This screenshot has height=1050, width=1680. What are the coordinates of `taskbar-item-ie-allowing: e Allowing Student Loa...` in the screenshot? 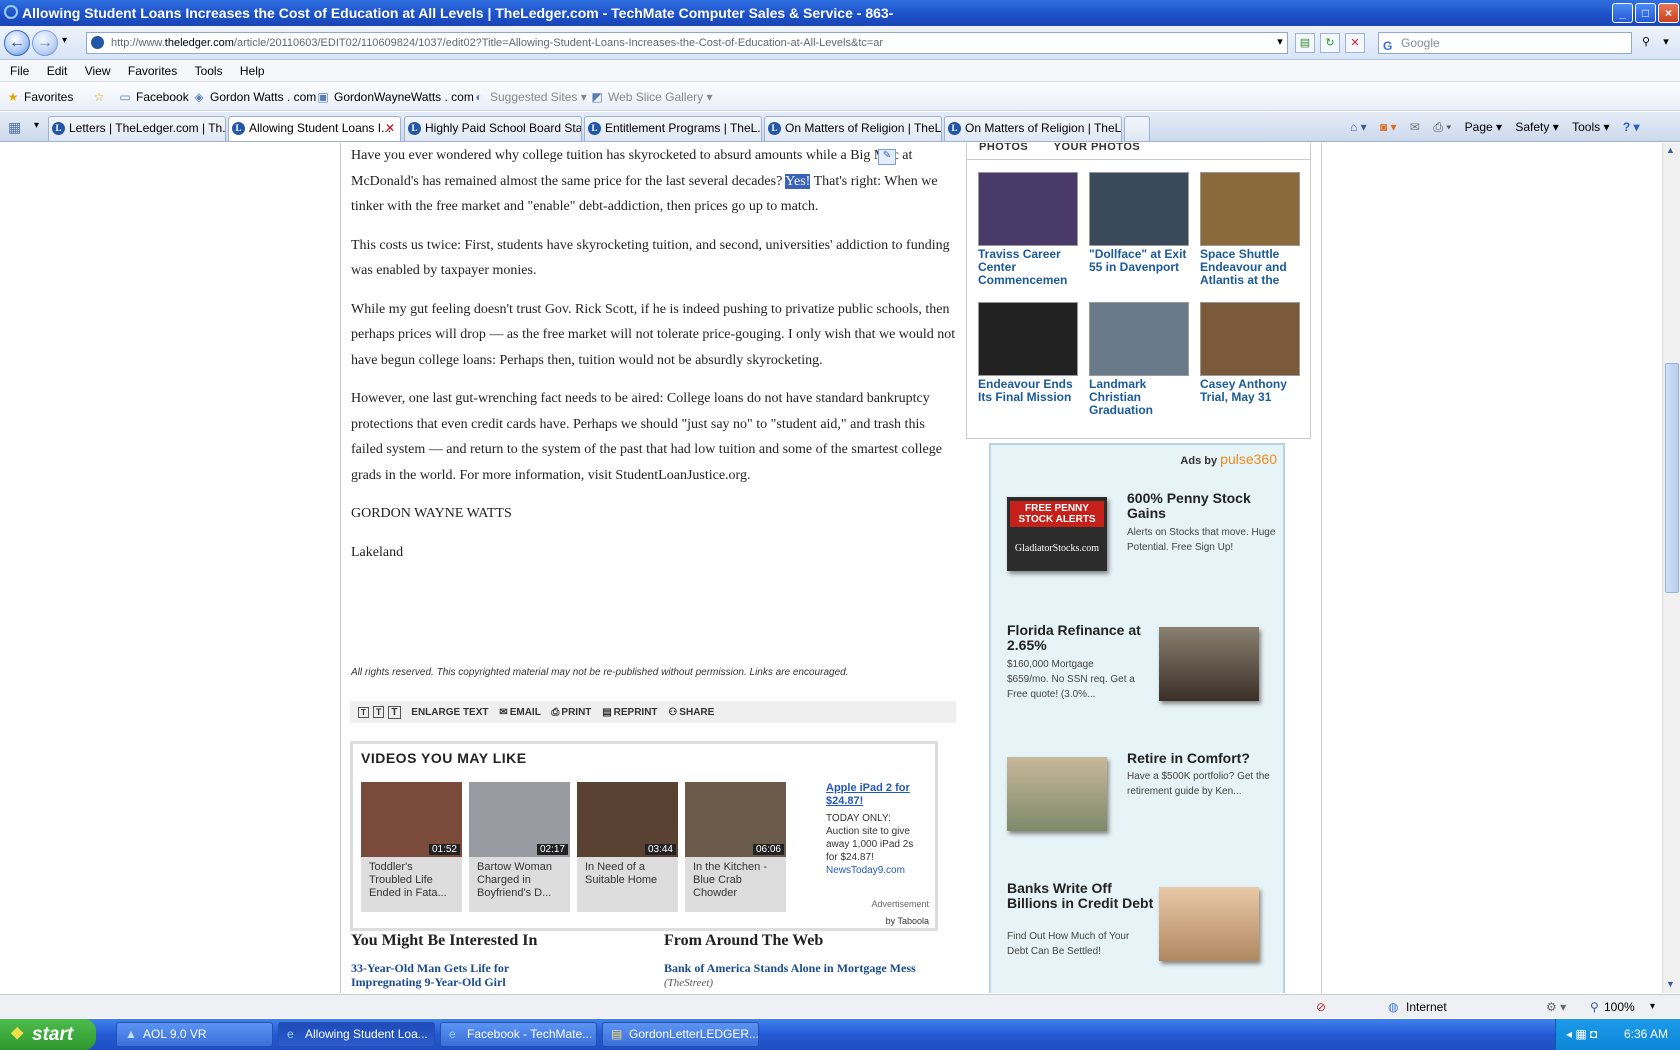 It's located at (356, 1034).